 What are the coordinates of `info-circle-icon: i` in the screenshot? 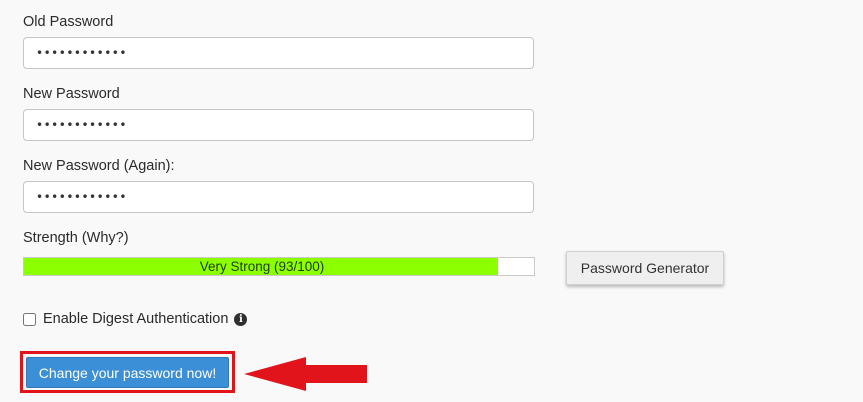 It's located at (241, 319).